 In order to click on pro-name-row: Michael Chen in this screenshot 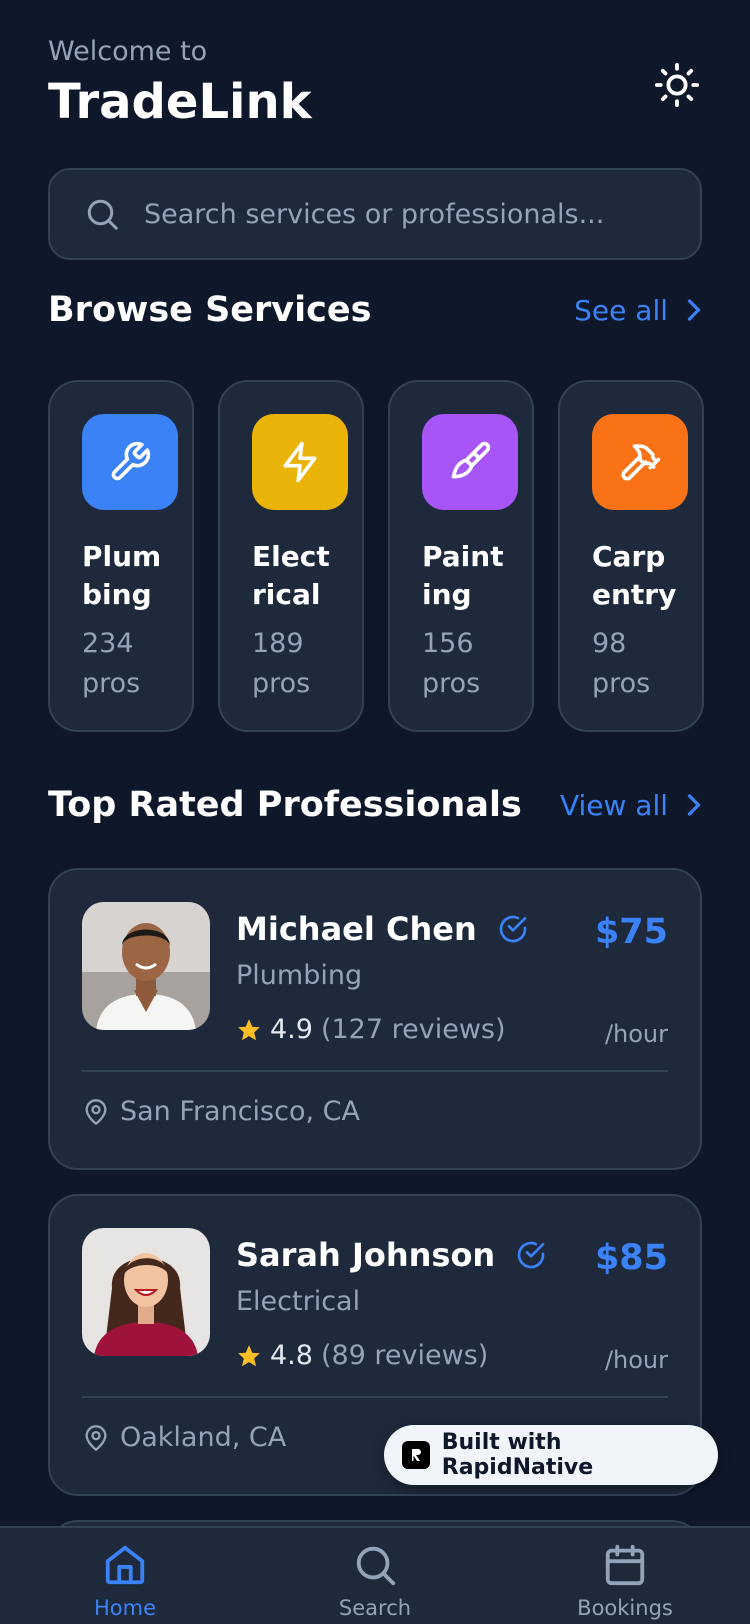, I will do `click(382, 929)`.